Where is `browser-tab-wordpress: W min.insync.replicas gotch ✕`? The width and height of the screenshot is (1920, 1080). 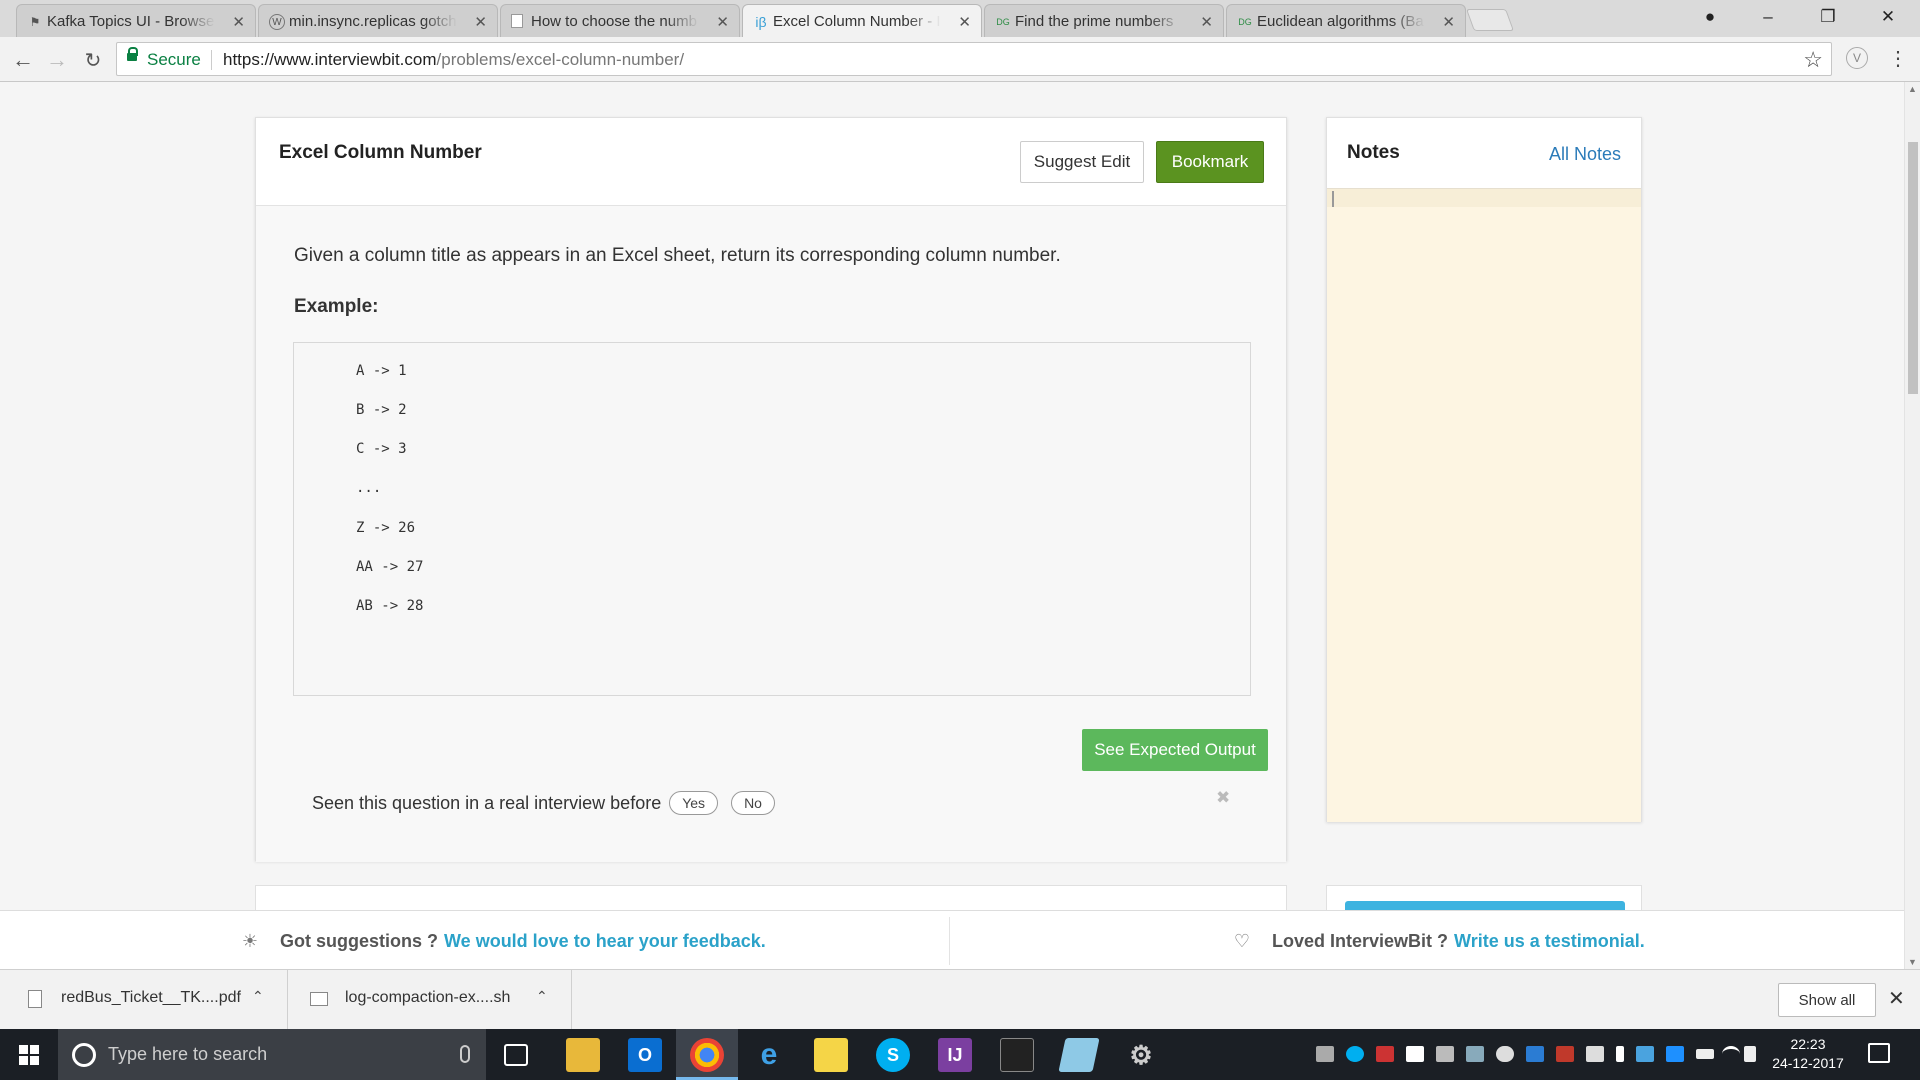 browser-tab-wordpress: W min.insync.replicas gotch ✕ is located at coordinates (378, 20).